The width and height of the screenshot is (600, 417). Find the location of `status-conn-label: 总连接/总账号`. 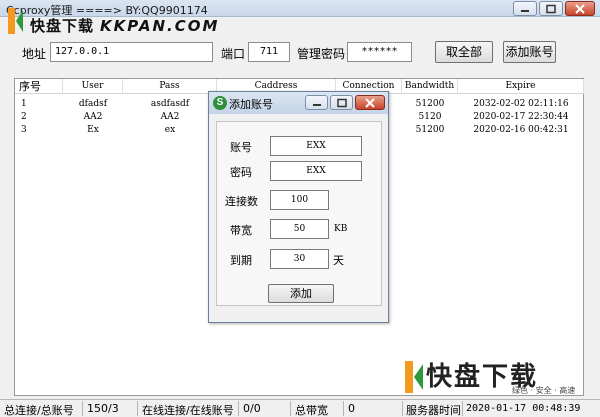

status-conn-label: 总连接/总账号 is located at coordinates (39, 410).